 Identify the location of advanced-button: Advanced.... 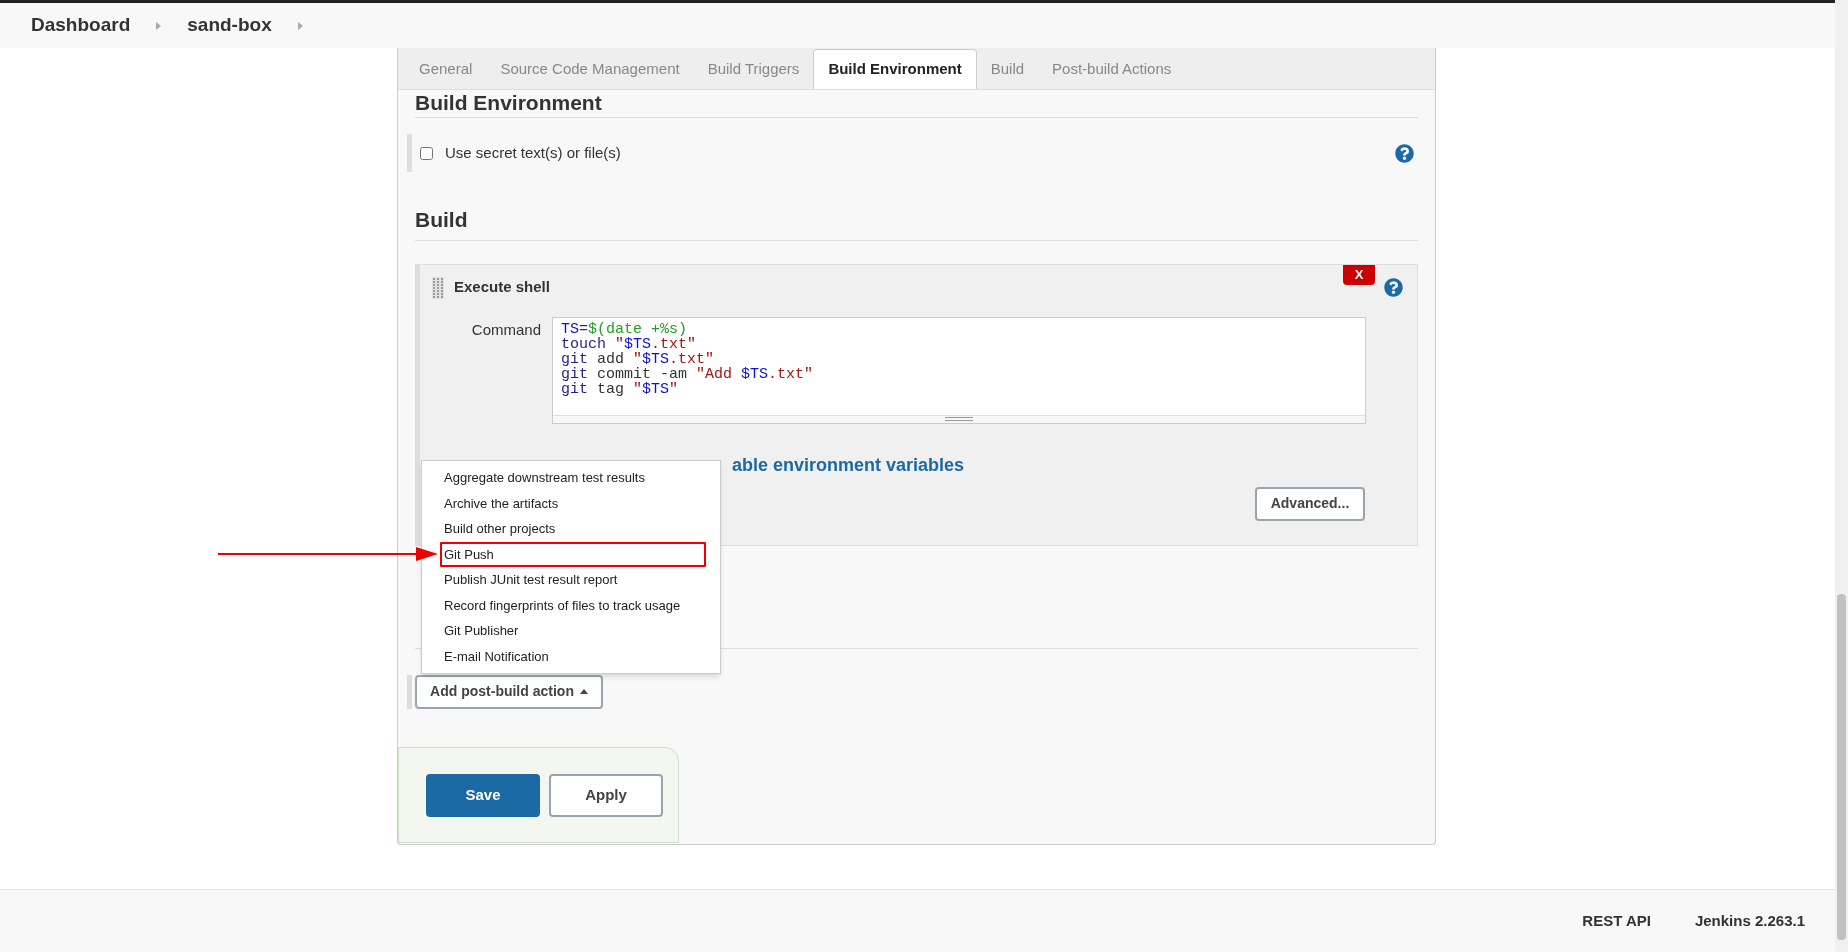
(1310, 503).